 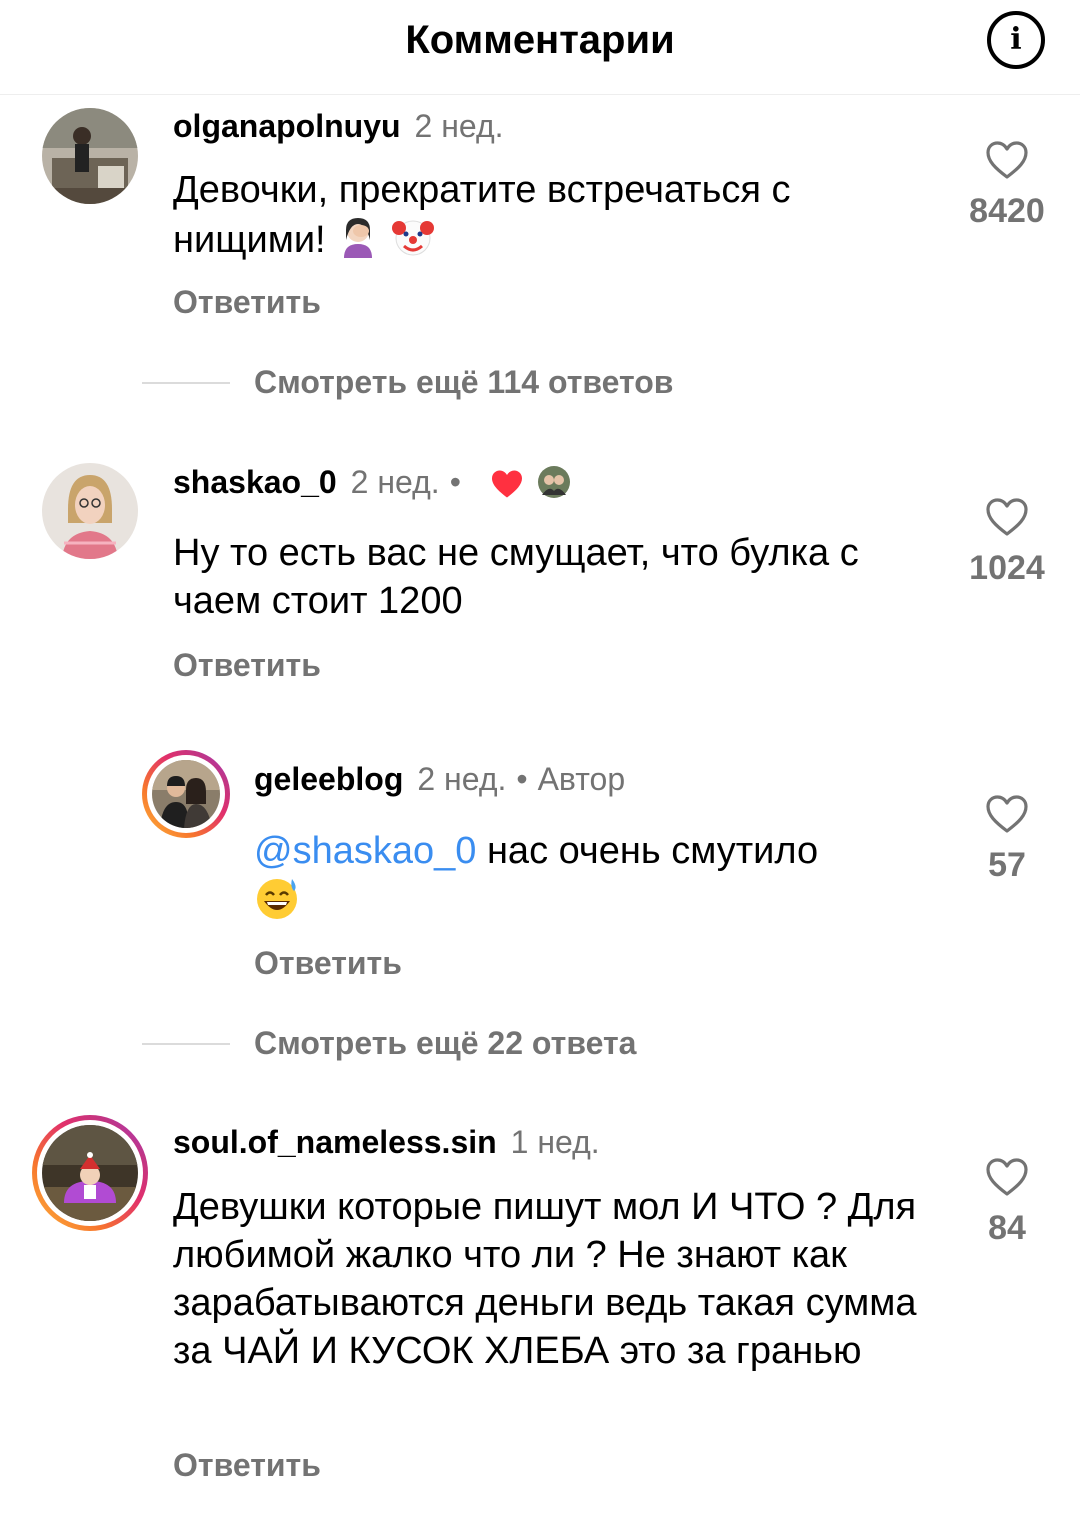 I want to click on username: geleeblog, so click(x=328, y=779).